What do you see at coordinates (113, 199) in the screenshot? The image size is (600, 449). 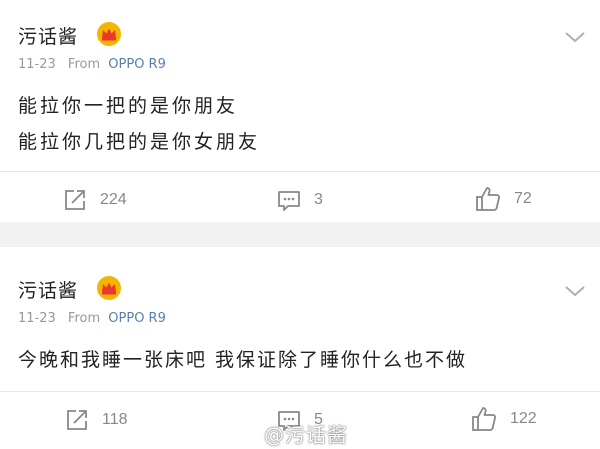 I see `repost-count: 224` at bounding box center [113, 199].